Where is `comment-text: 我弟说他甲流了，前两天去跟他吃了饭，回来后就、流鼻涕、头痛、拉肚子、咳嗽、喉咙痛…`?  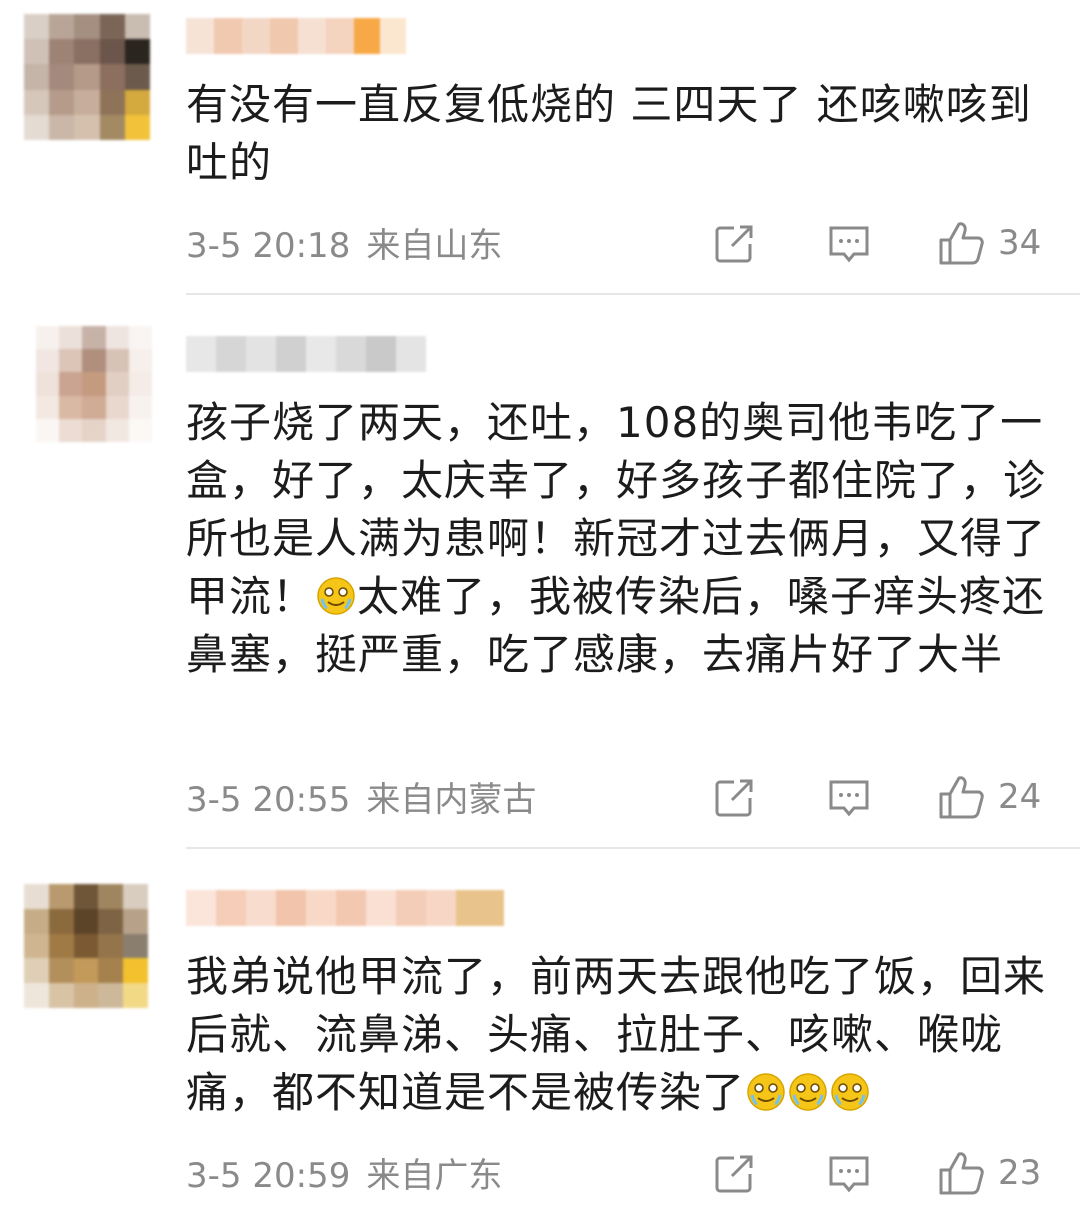
comment-text: 我弟说他甲流了，前两天去跟他吃了饭，回来后就、流鼻涕、头痛、拉肚子、咳嗽、喉咙痛… is located at coordinates (621, 1035).